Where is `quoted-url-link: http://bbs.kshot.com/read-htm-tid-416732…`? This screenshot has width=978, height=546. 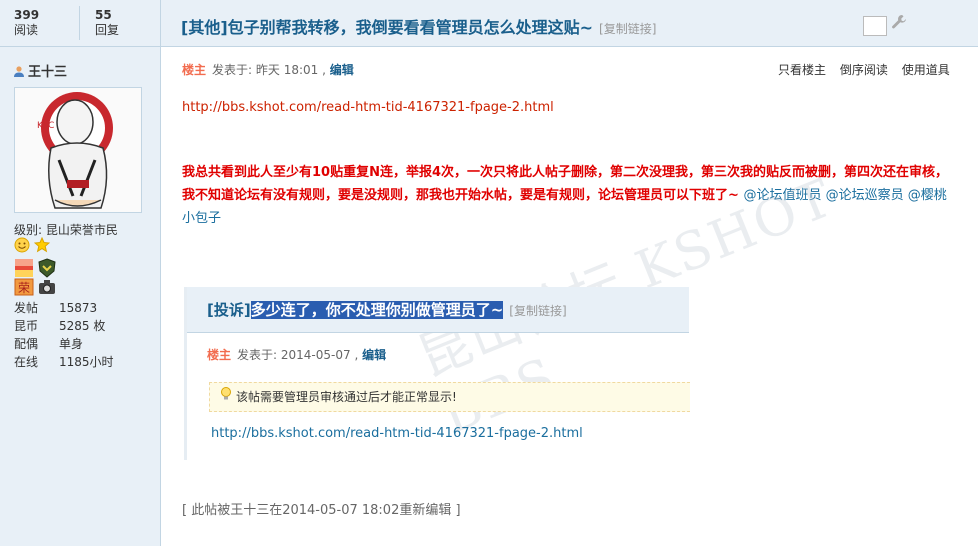
quoted-url-link: http://bbs.kshot.com/read-htm-tid-416732… is located at coordinates (397, 433).